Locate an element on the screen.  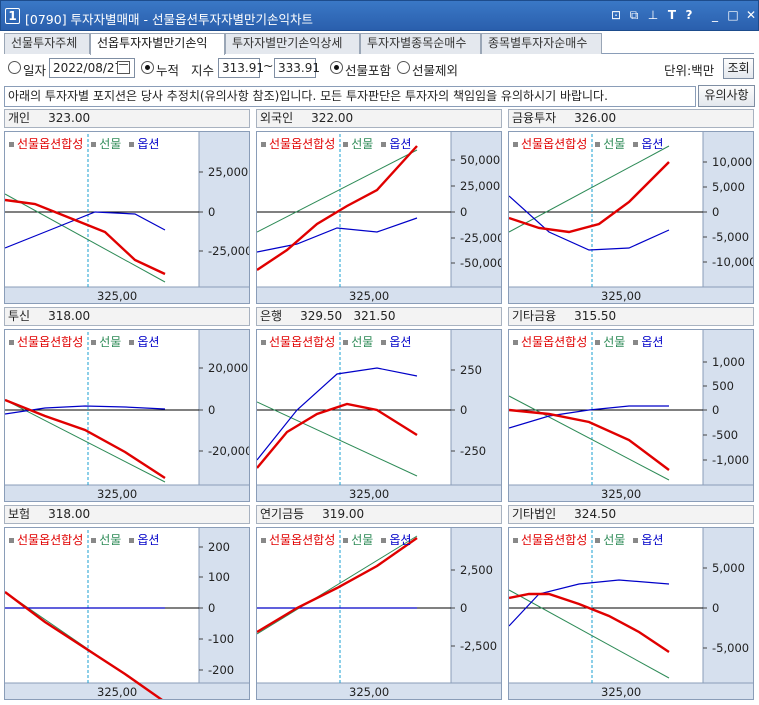
close-icon: ✕ is located at coordinates (751, 15).